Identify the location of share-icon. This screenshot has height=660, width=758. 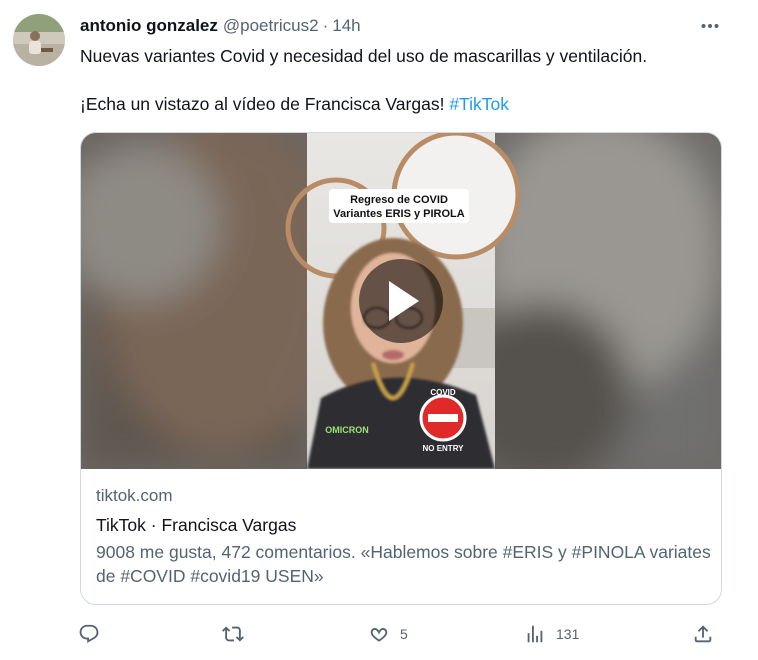
(703, 634).